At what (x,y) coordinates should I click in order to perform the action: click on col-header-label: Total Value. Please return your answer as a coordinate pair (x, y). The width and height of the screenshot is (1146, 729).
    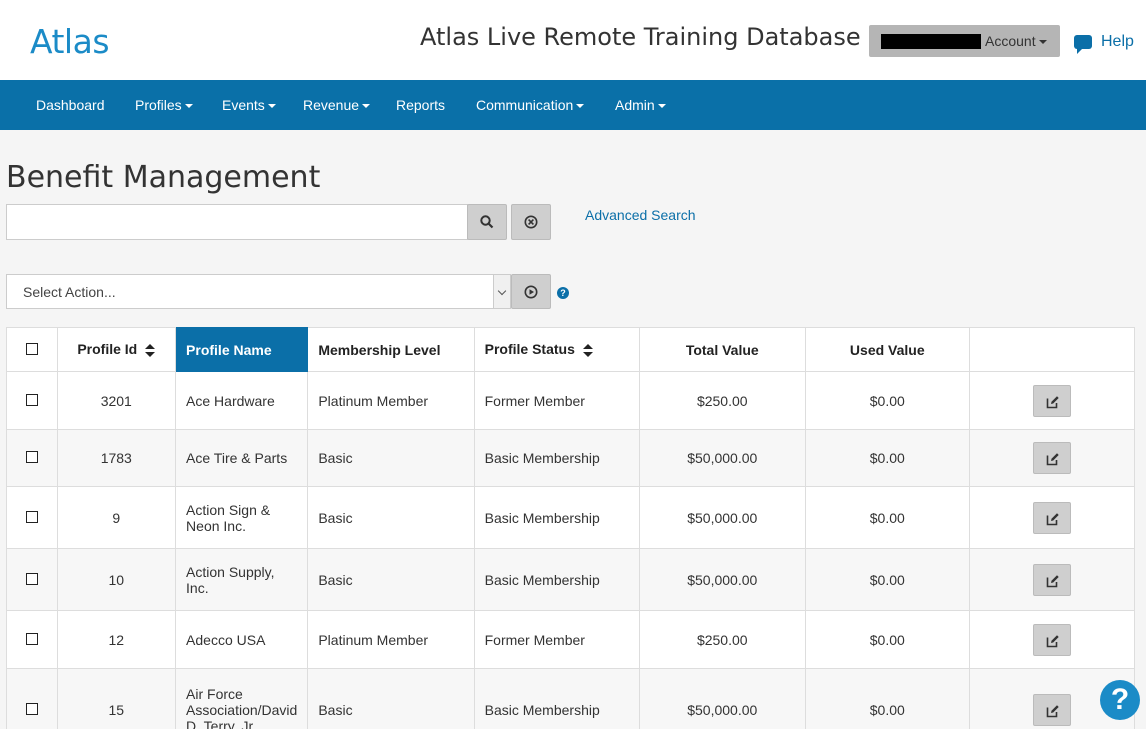
    Looking at the image, I should click on (722, 349).